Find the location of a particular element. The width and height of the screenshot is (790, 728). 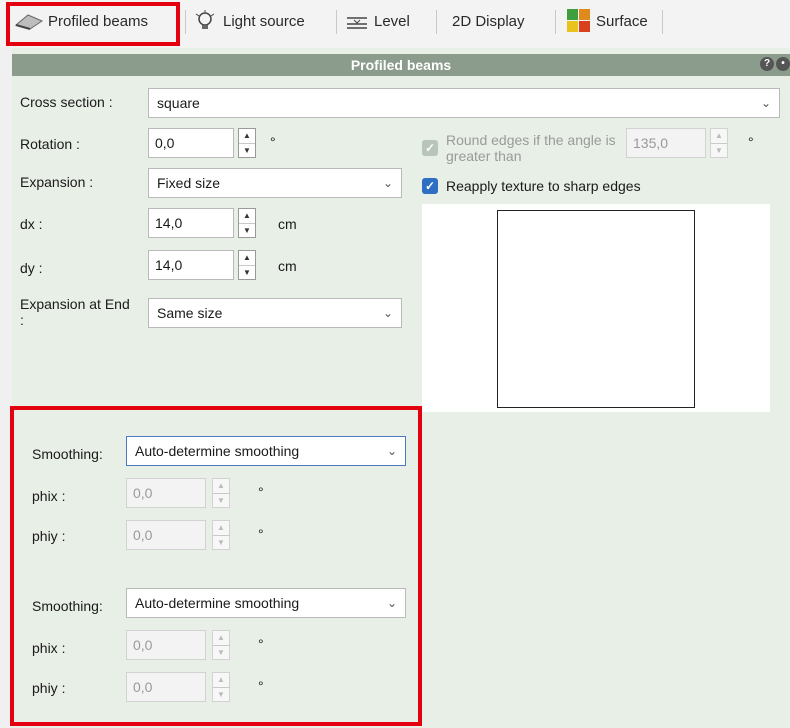

expansion-label: Expansion : is located at coordinates (57, 182).